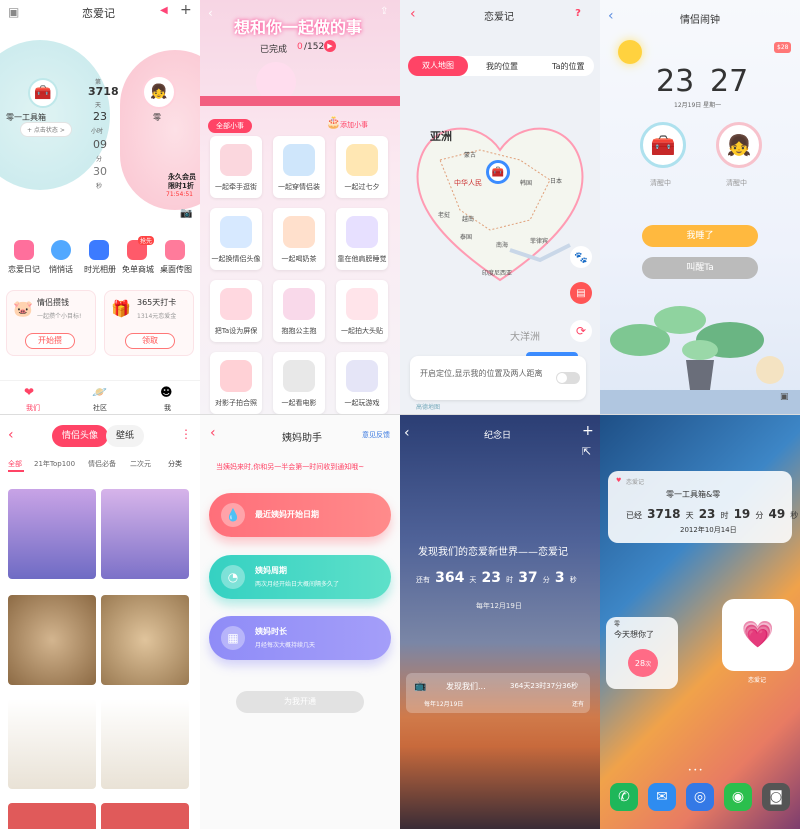 This screenshot has width=800, height=829. What do you see at coordinates (776, 797) in the screenshot?
I see `camera-icon: ◙` at bounding box center [776, 797].